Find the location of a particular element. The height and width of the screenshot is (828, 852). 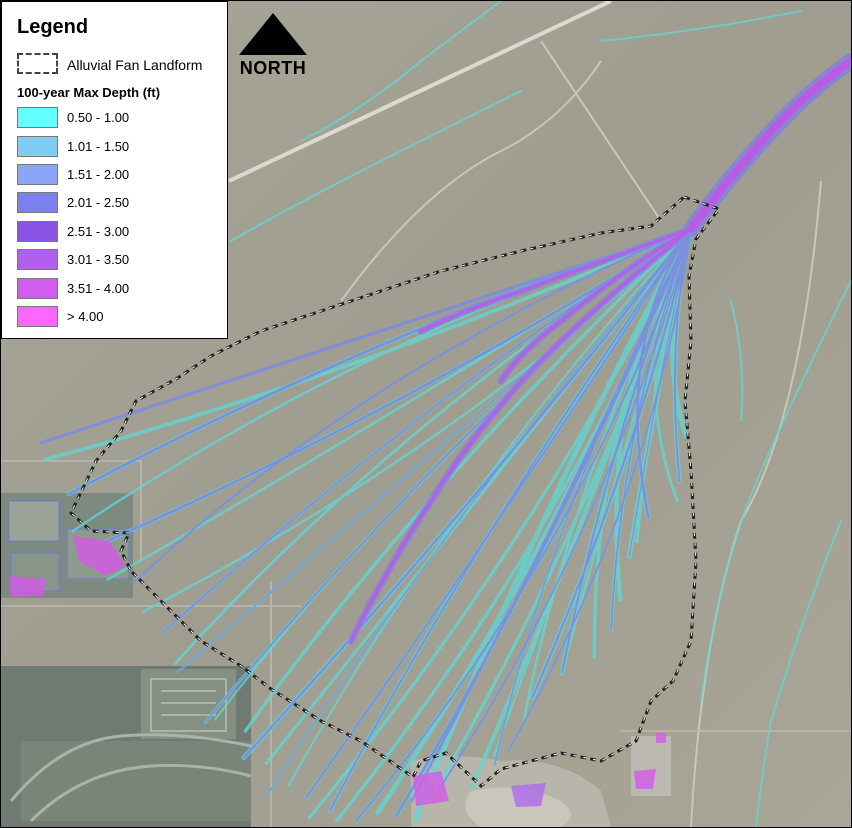

depth-class-row: 3.01 - 3.50 is located at coordinates (117, 260).